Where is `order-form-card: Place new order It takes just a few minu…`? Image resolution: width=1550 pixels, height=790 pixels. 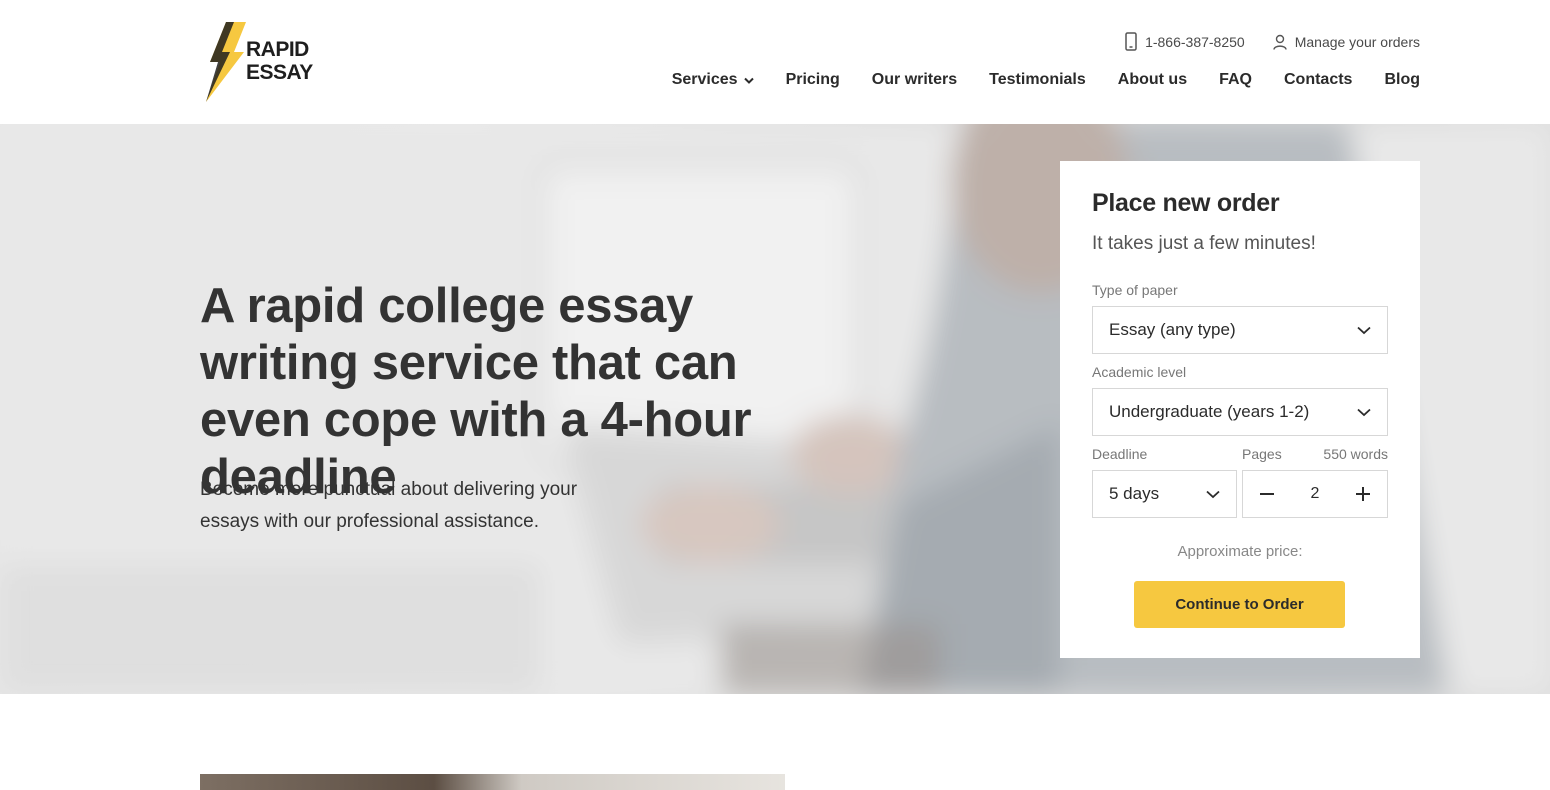 order-form-card: Place new order It takes just a few minu… is located at coordinates (1240, 409).